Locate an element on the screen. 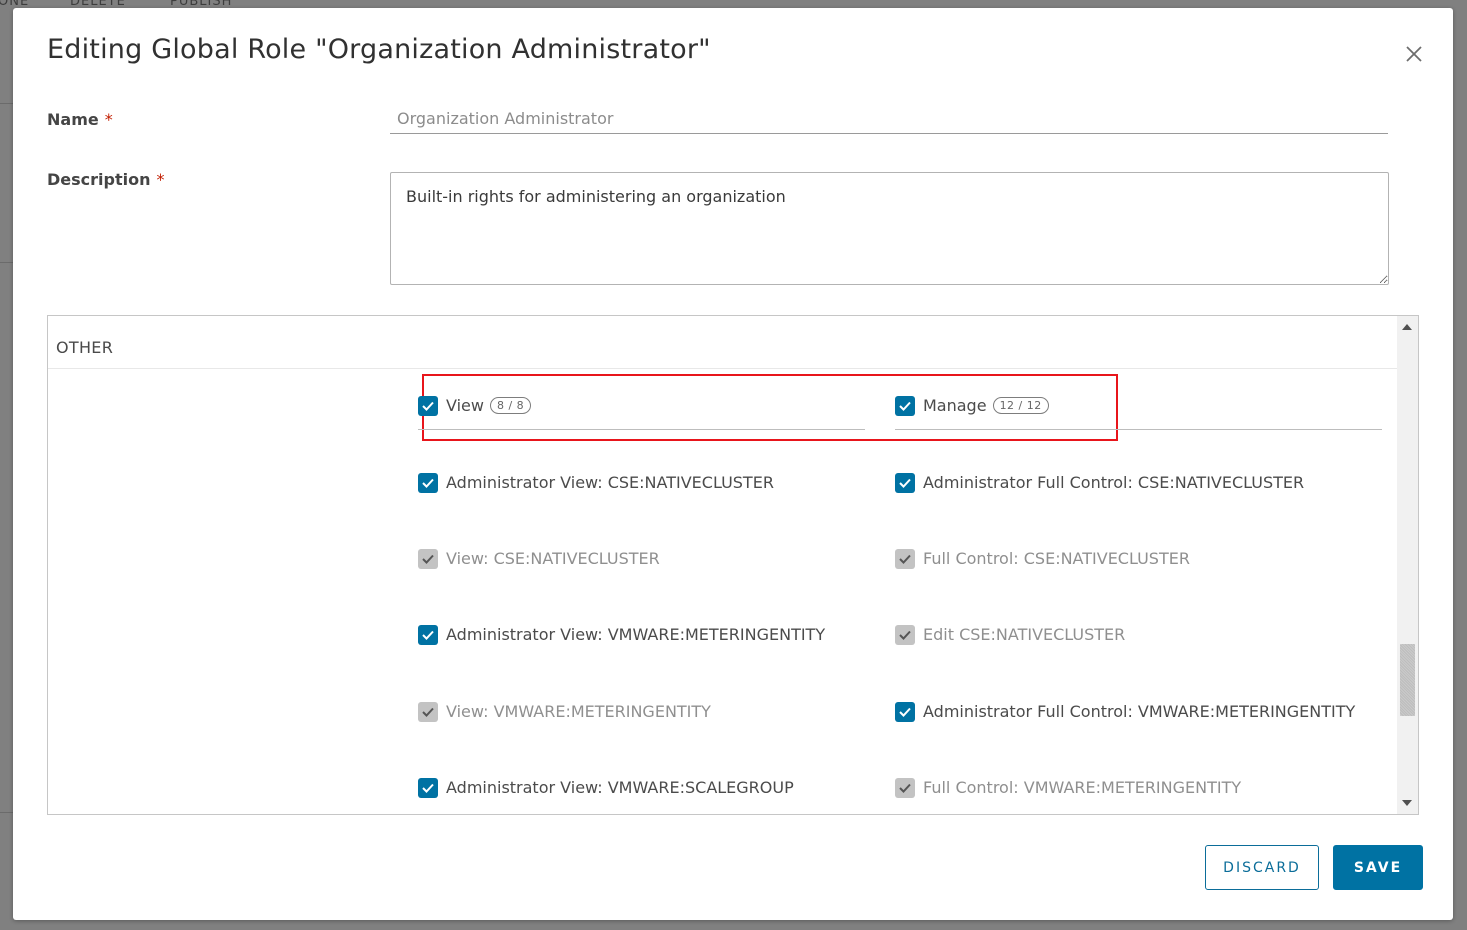 Image resolution: width=1467 pixels, height=930 pixels. count-badge: 12 / 12 is located at coordinates (1020, 405).